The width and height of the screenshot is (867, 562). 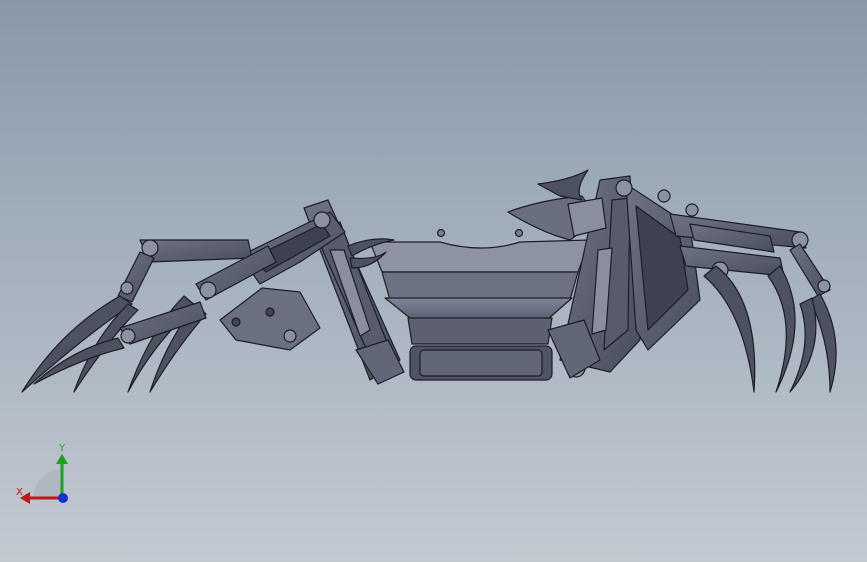 I want to click on x-axis-label: X, so click(x=19, y=492).